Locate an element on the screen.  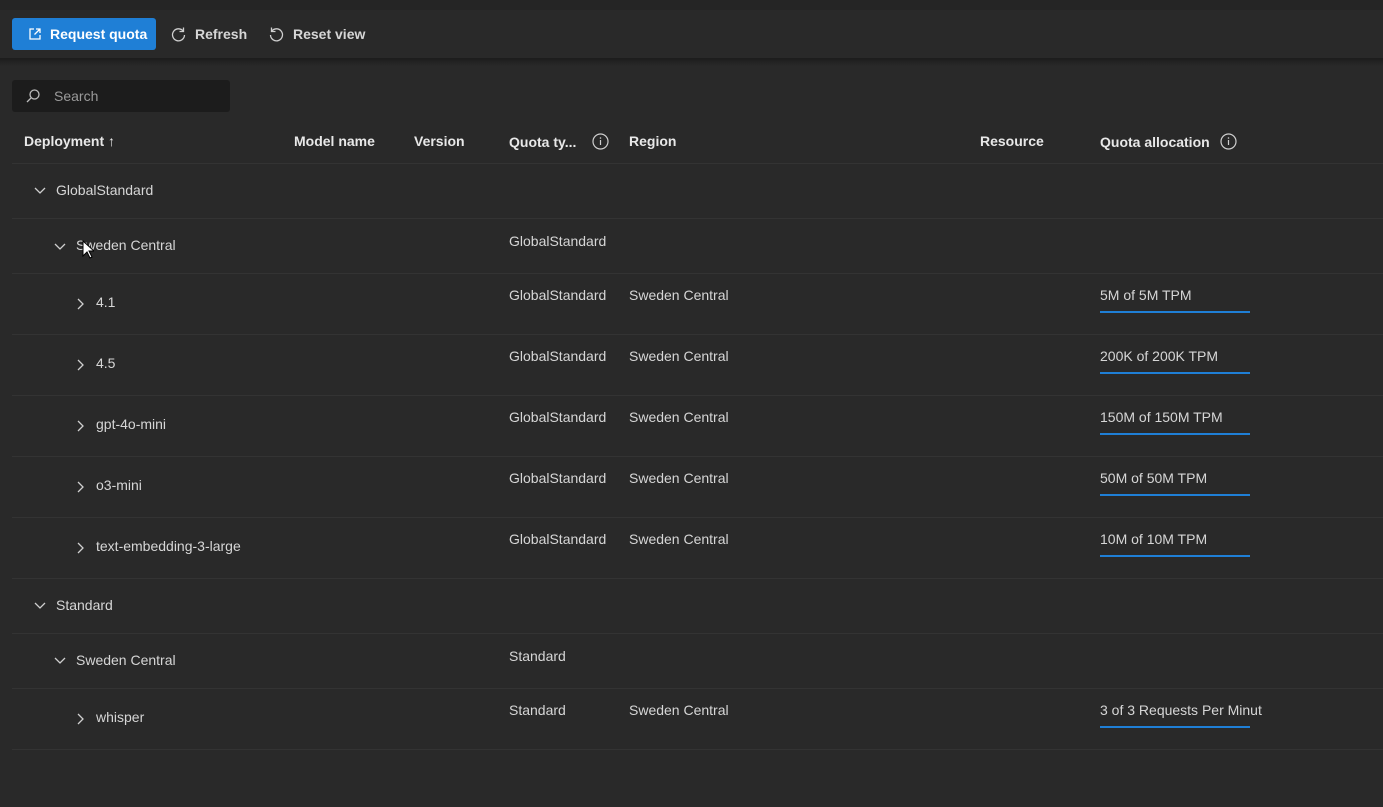
region-group-label: Sweden Central is located at coordinates (126, 660).